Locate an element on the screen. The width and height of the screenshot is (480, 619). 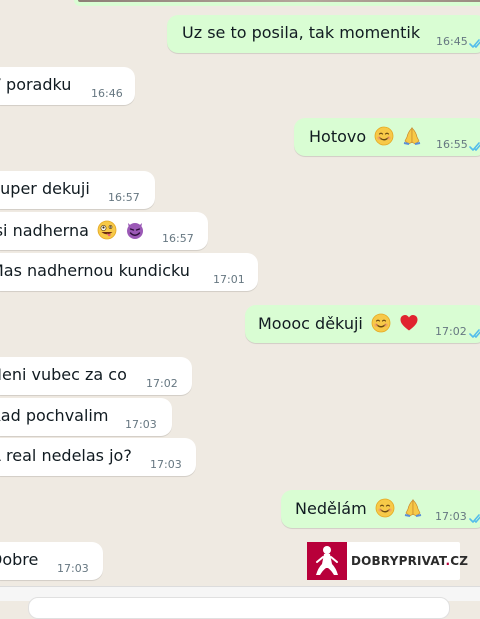
message-text-content: Hotovo is located at coordinates (338, 136).